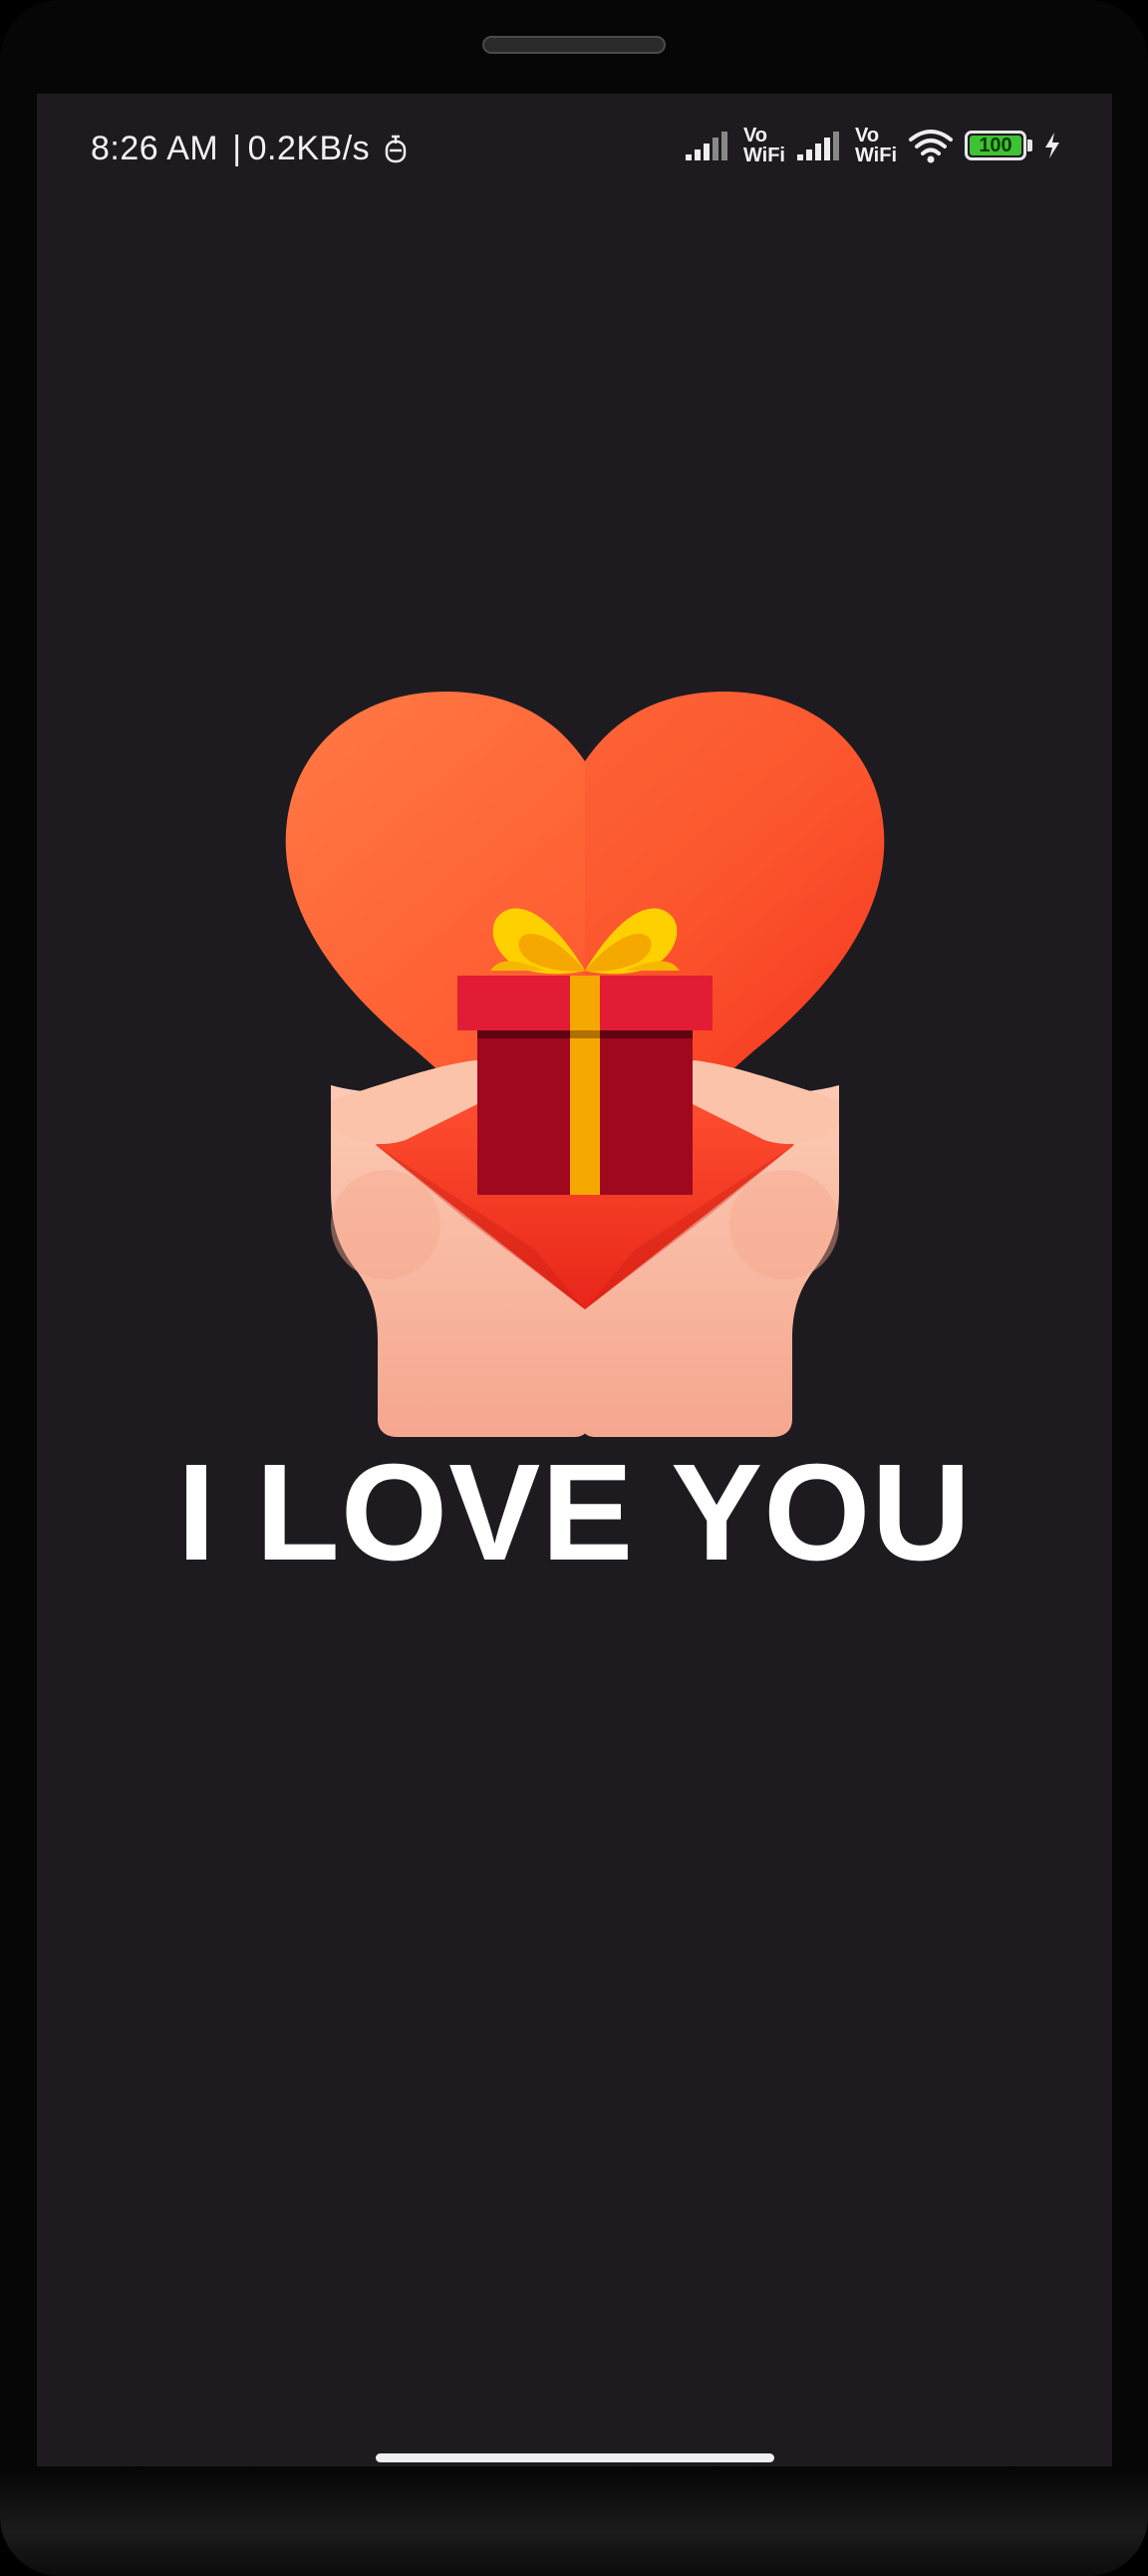  Describe the element at coordinates (574, 153) in the screenshot. I see `status-bar: 8:26 AM | 0.2KB/s Vo WiFi Vo WiFi 100` at that location.